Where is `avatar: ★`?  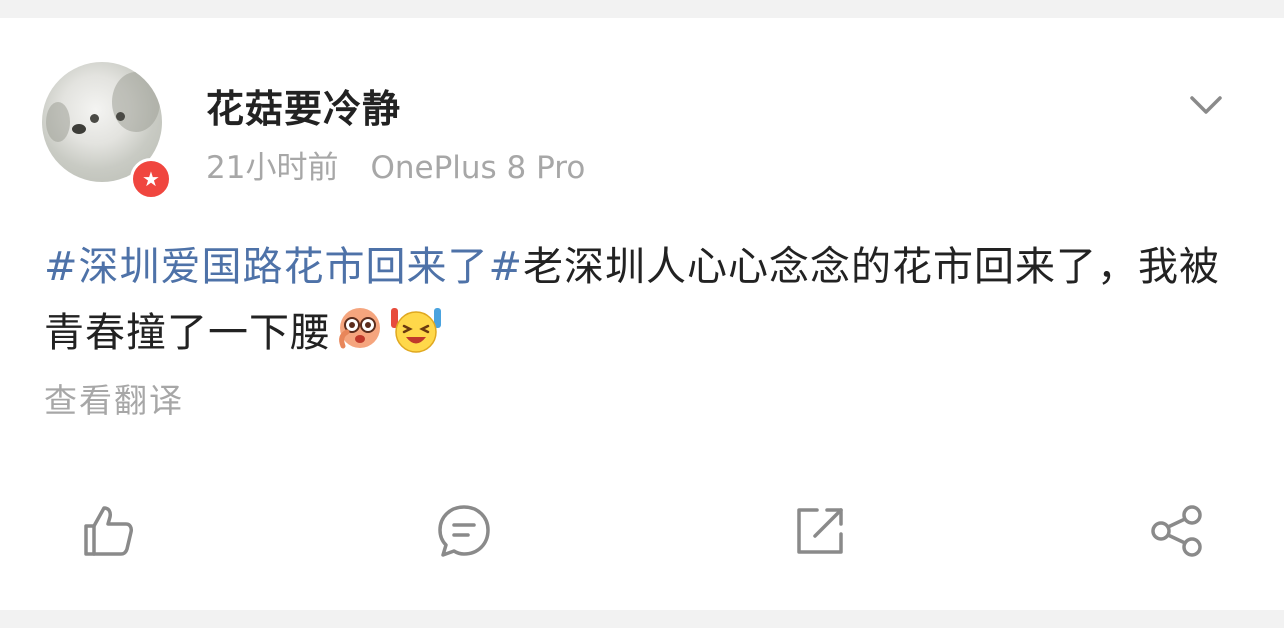
avatar: ★ is located at coordinates (107, 131).